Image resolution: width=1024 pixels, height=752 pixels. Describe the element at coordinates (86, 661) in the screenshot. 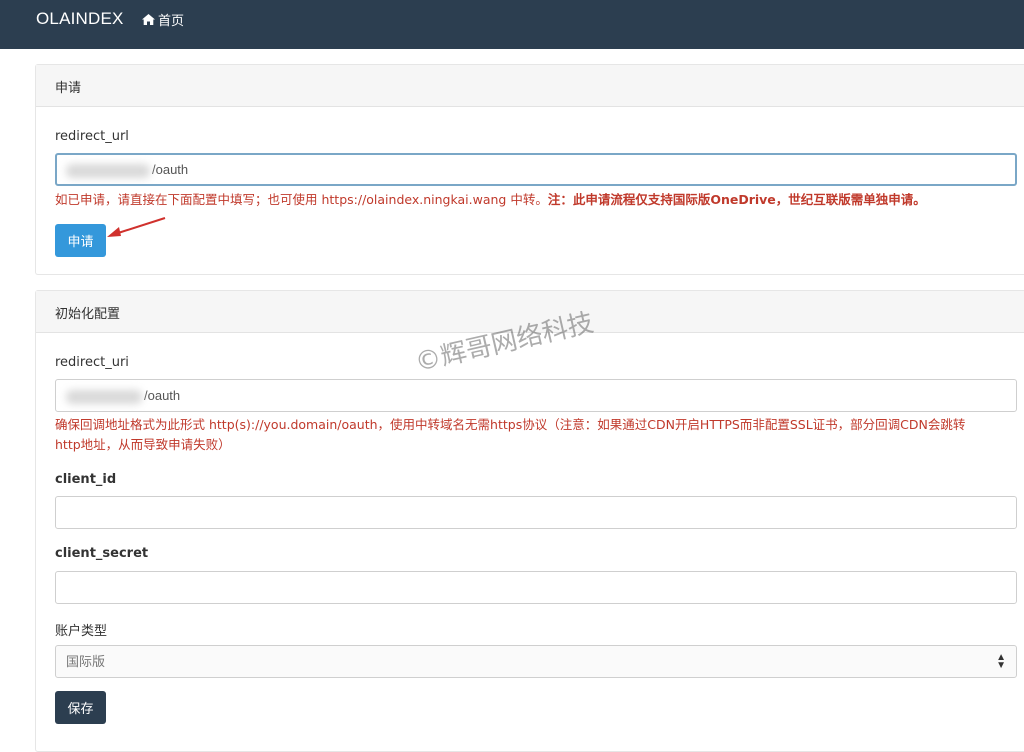

I see `account-type-value: 国际版` at that location.